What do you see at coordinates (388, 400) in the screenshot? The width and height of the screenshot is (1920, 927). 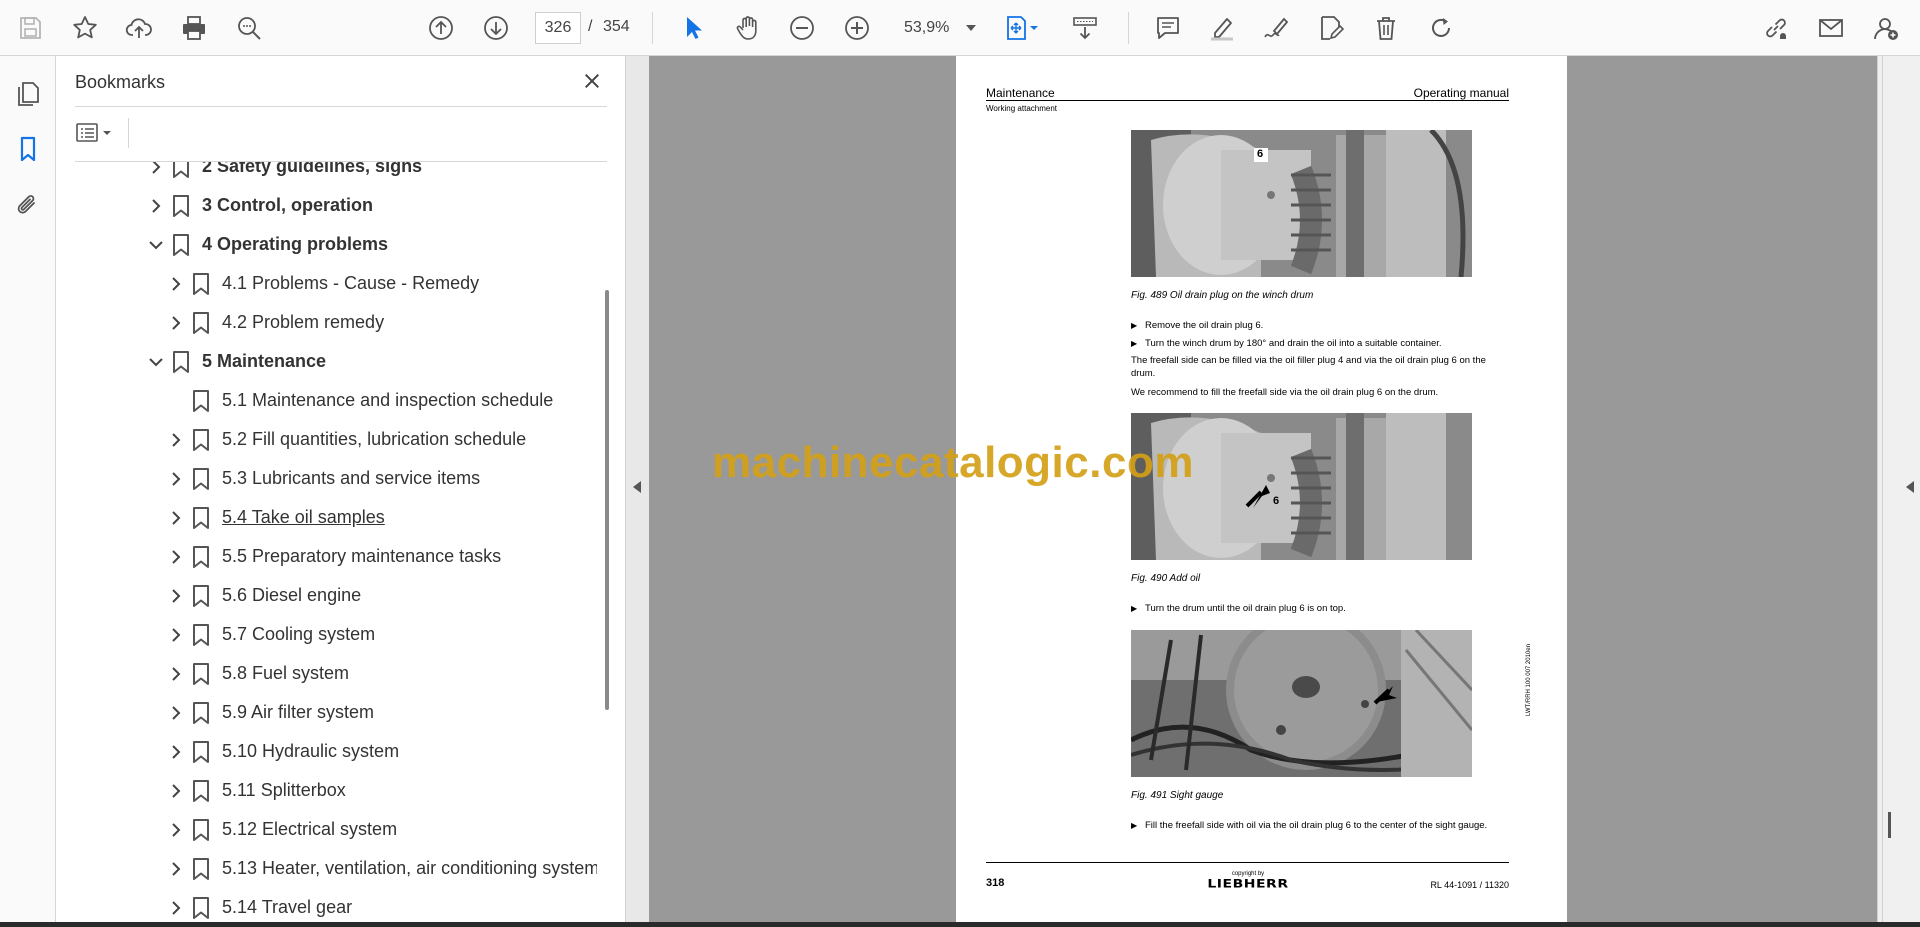 I see `bookmark-label: 5.1 Maintenance and inspection schedule` at bounding box center [388, 400].